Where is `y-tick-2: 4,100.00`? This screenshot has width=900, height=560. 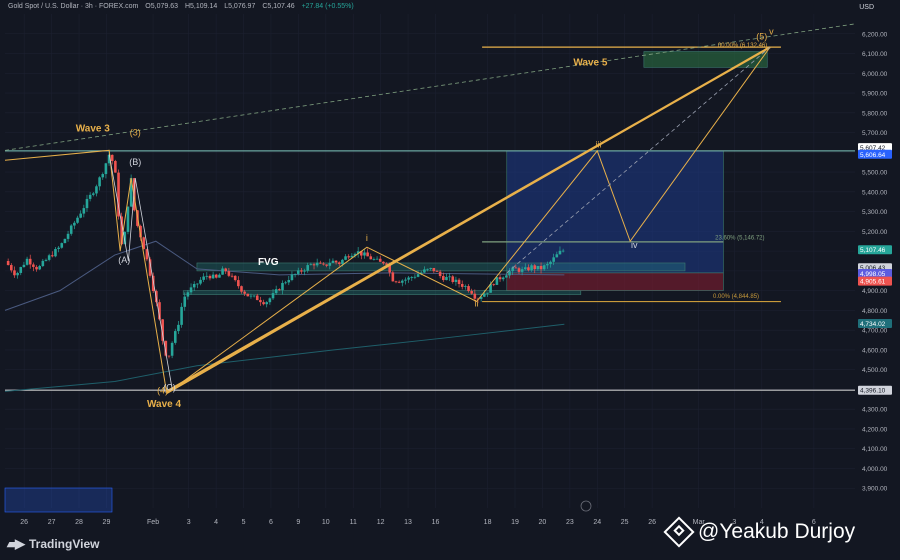 y-tick-2: 4,100.00 is located at coordinates (875, 449).